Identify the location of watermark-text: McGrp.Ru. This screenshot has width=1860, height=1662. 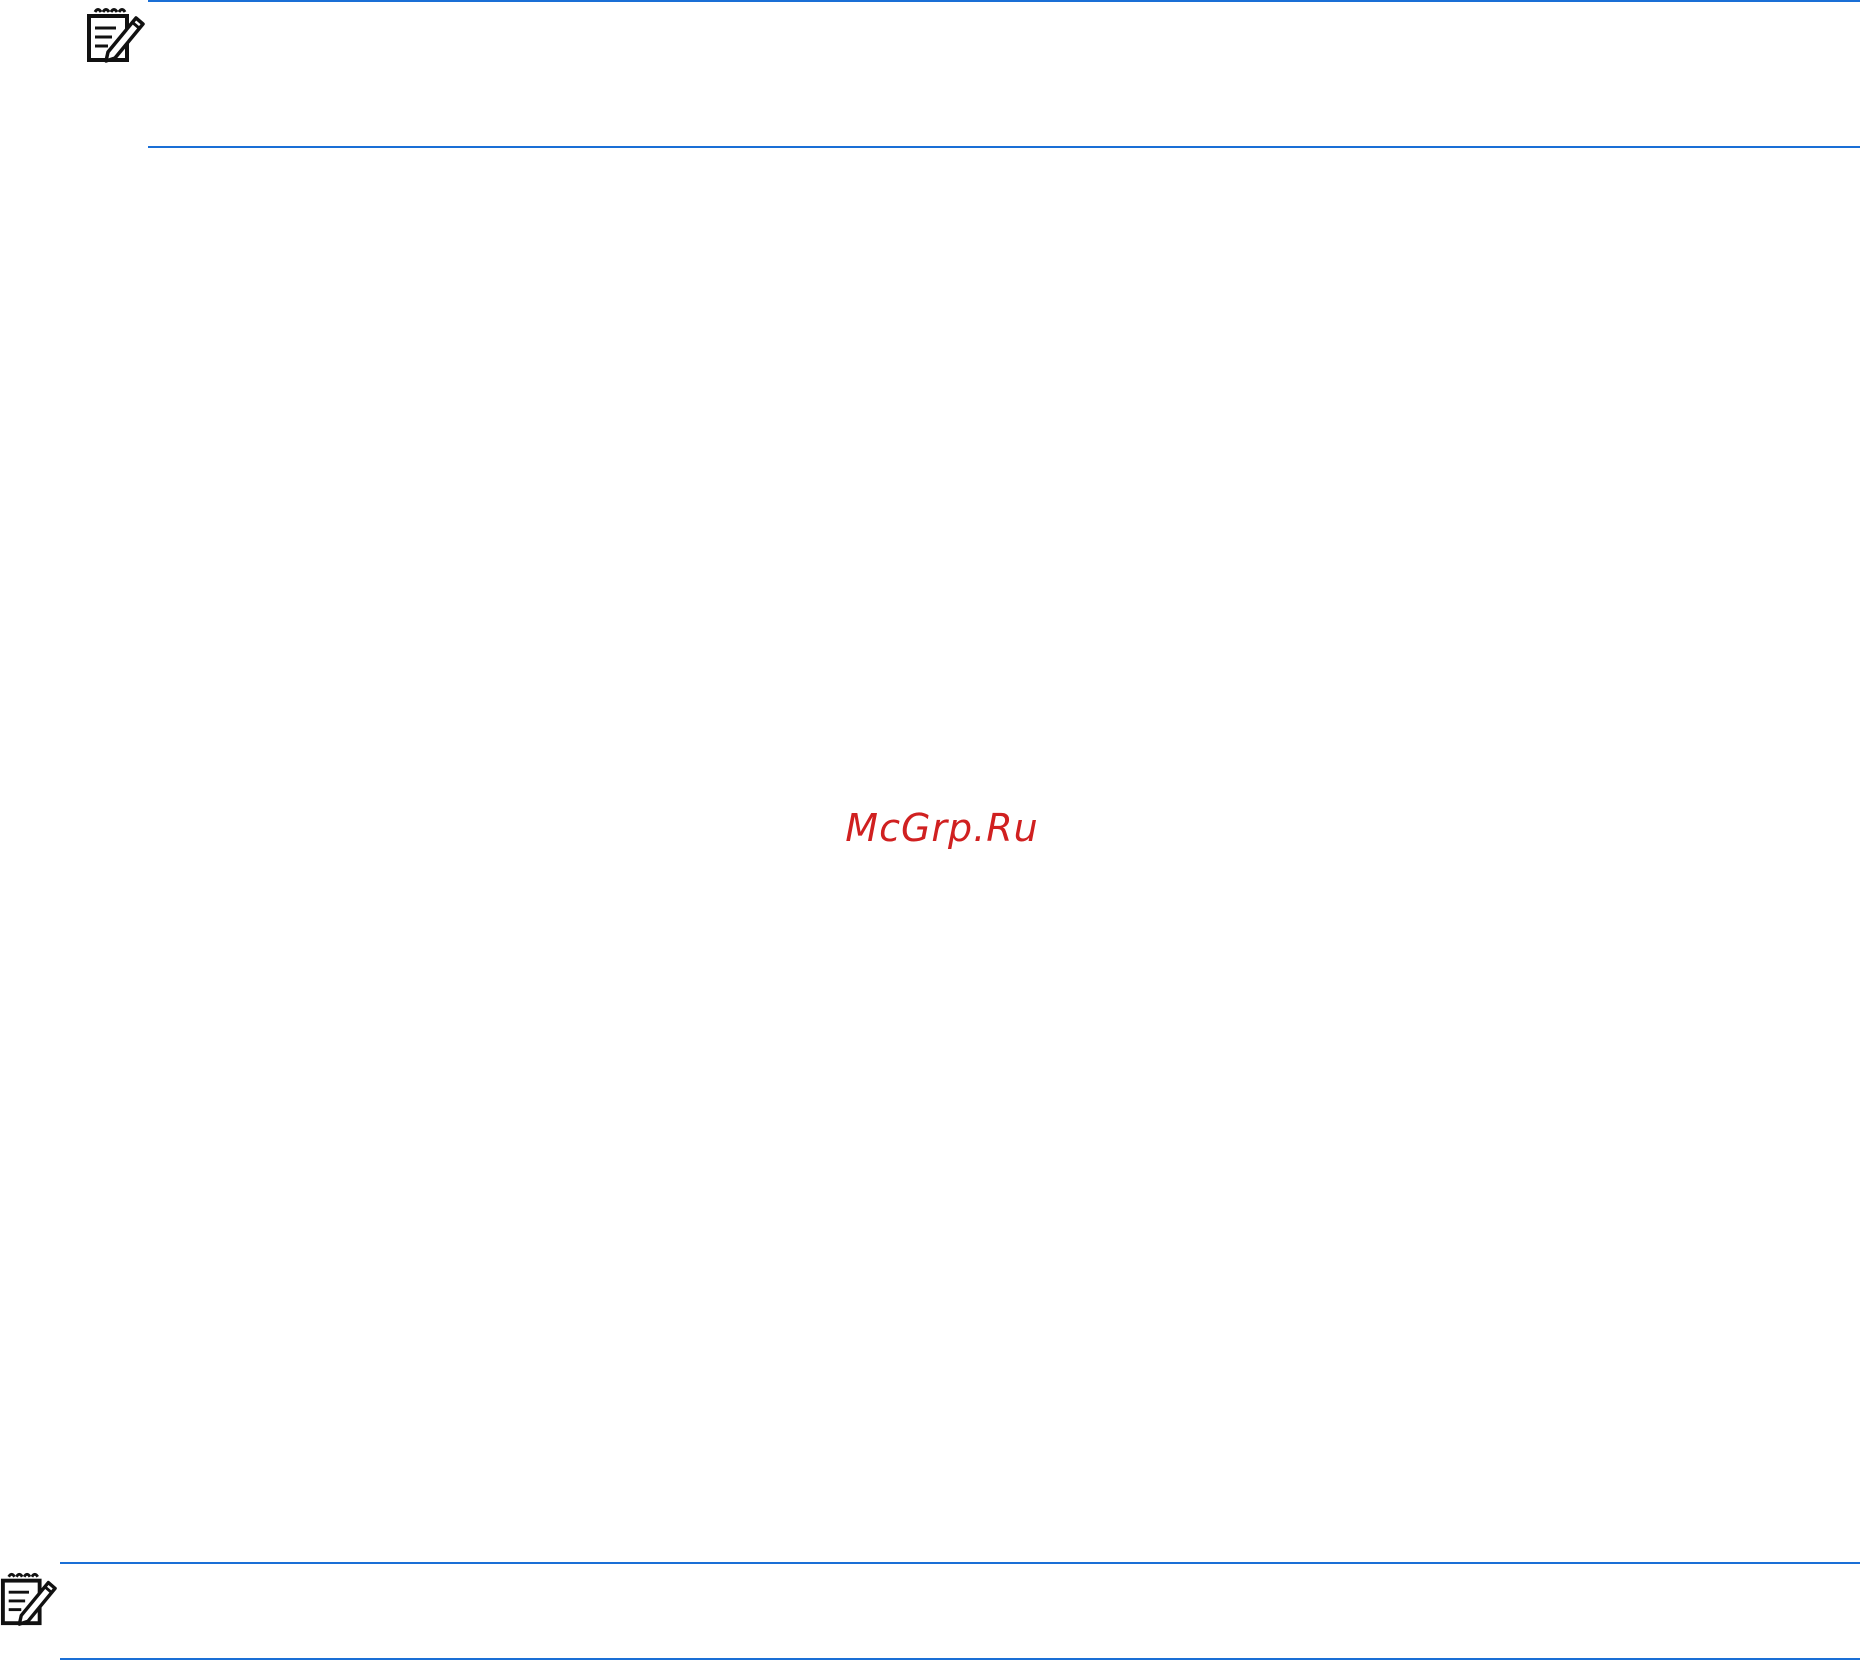
(942, 828).